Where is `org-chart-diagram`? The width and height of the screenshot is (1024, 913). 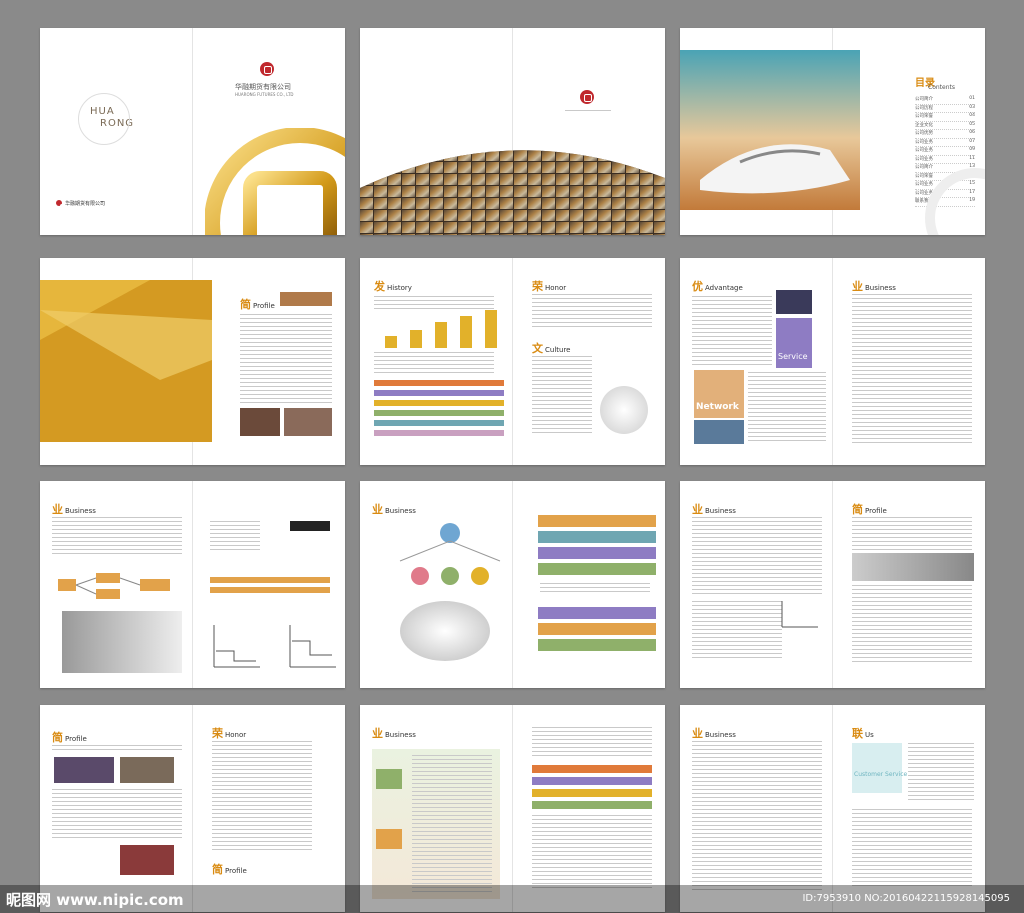 org-chart-diagram is located at coordinates (436, 824).